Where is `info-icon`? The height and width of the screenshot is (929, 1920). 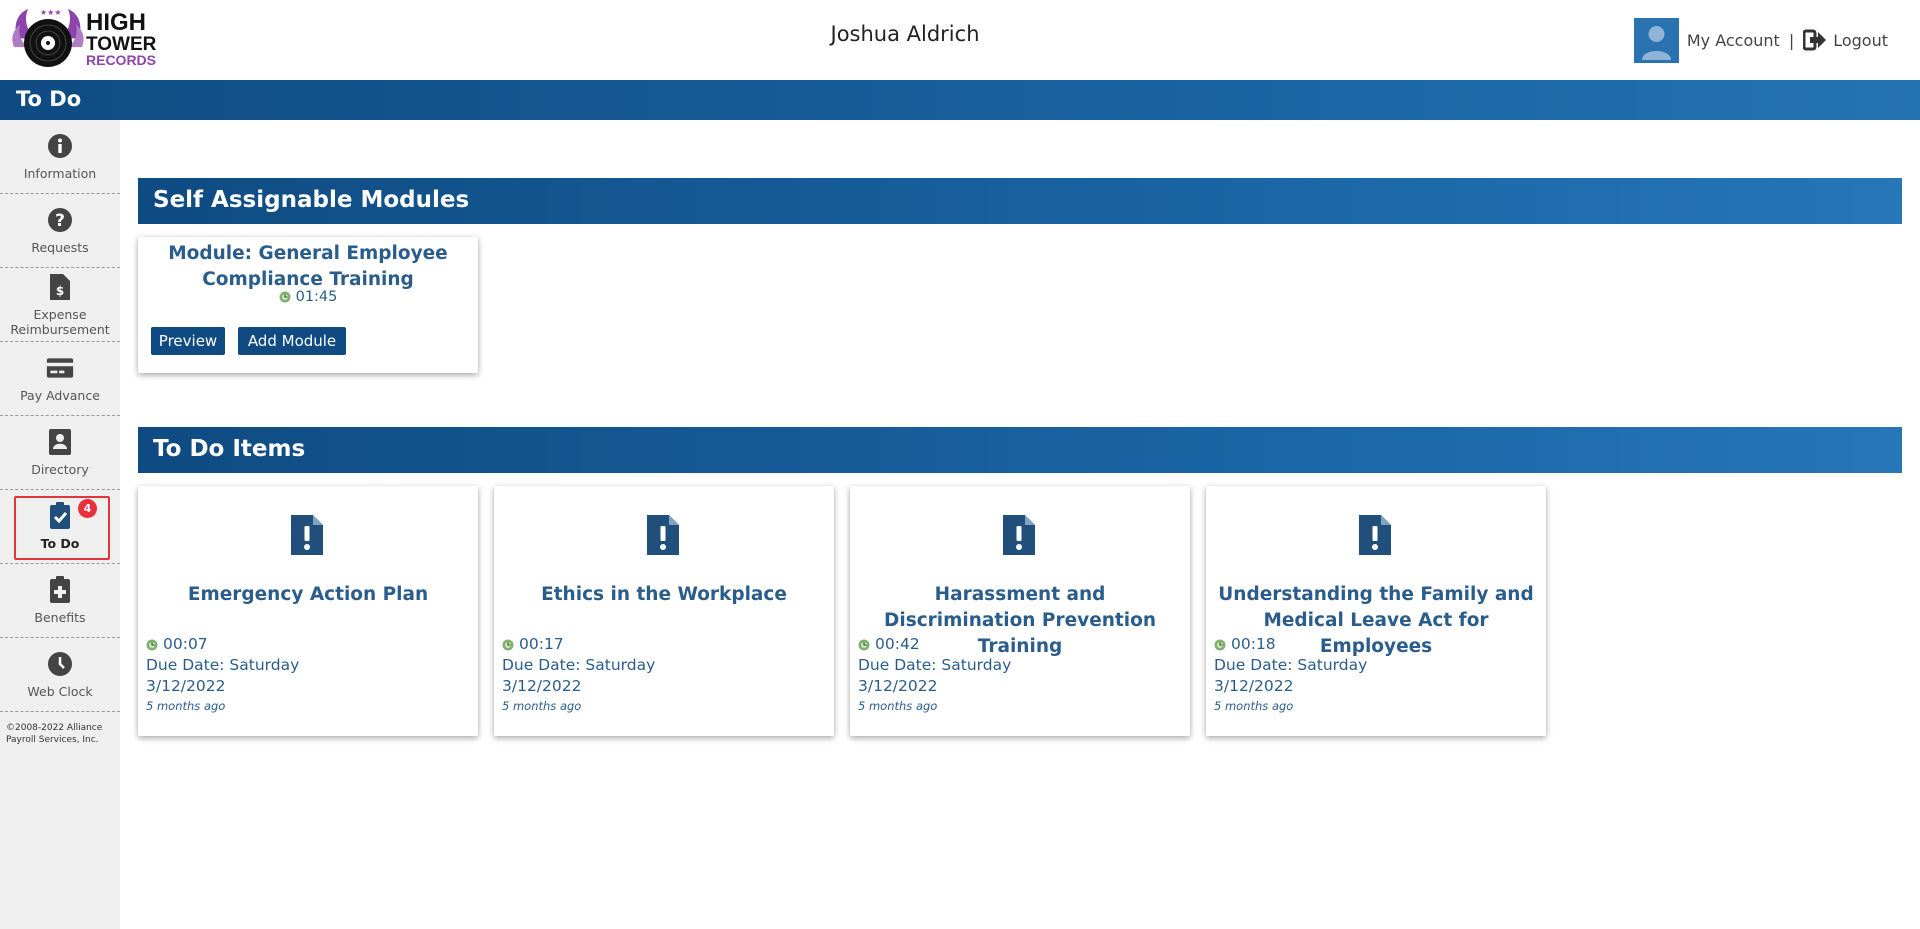
info-icon is located at coordinates (60, 146).